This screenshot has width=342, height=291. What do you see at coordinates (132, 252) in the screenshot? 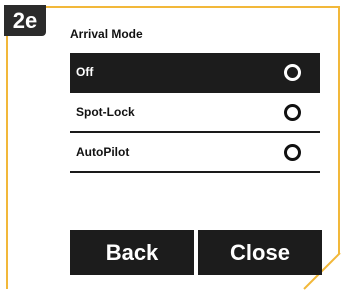
I see `back-button: Back` at bounding box center [132, 252].